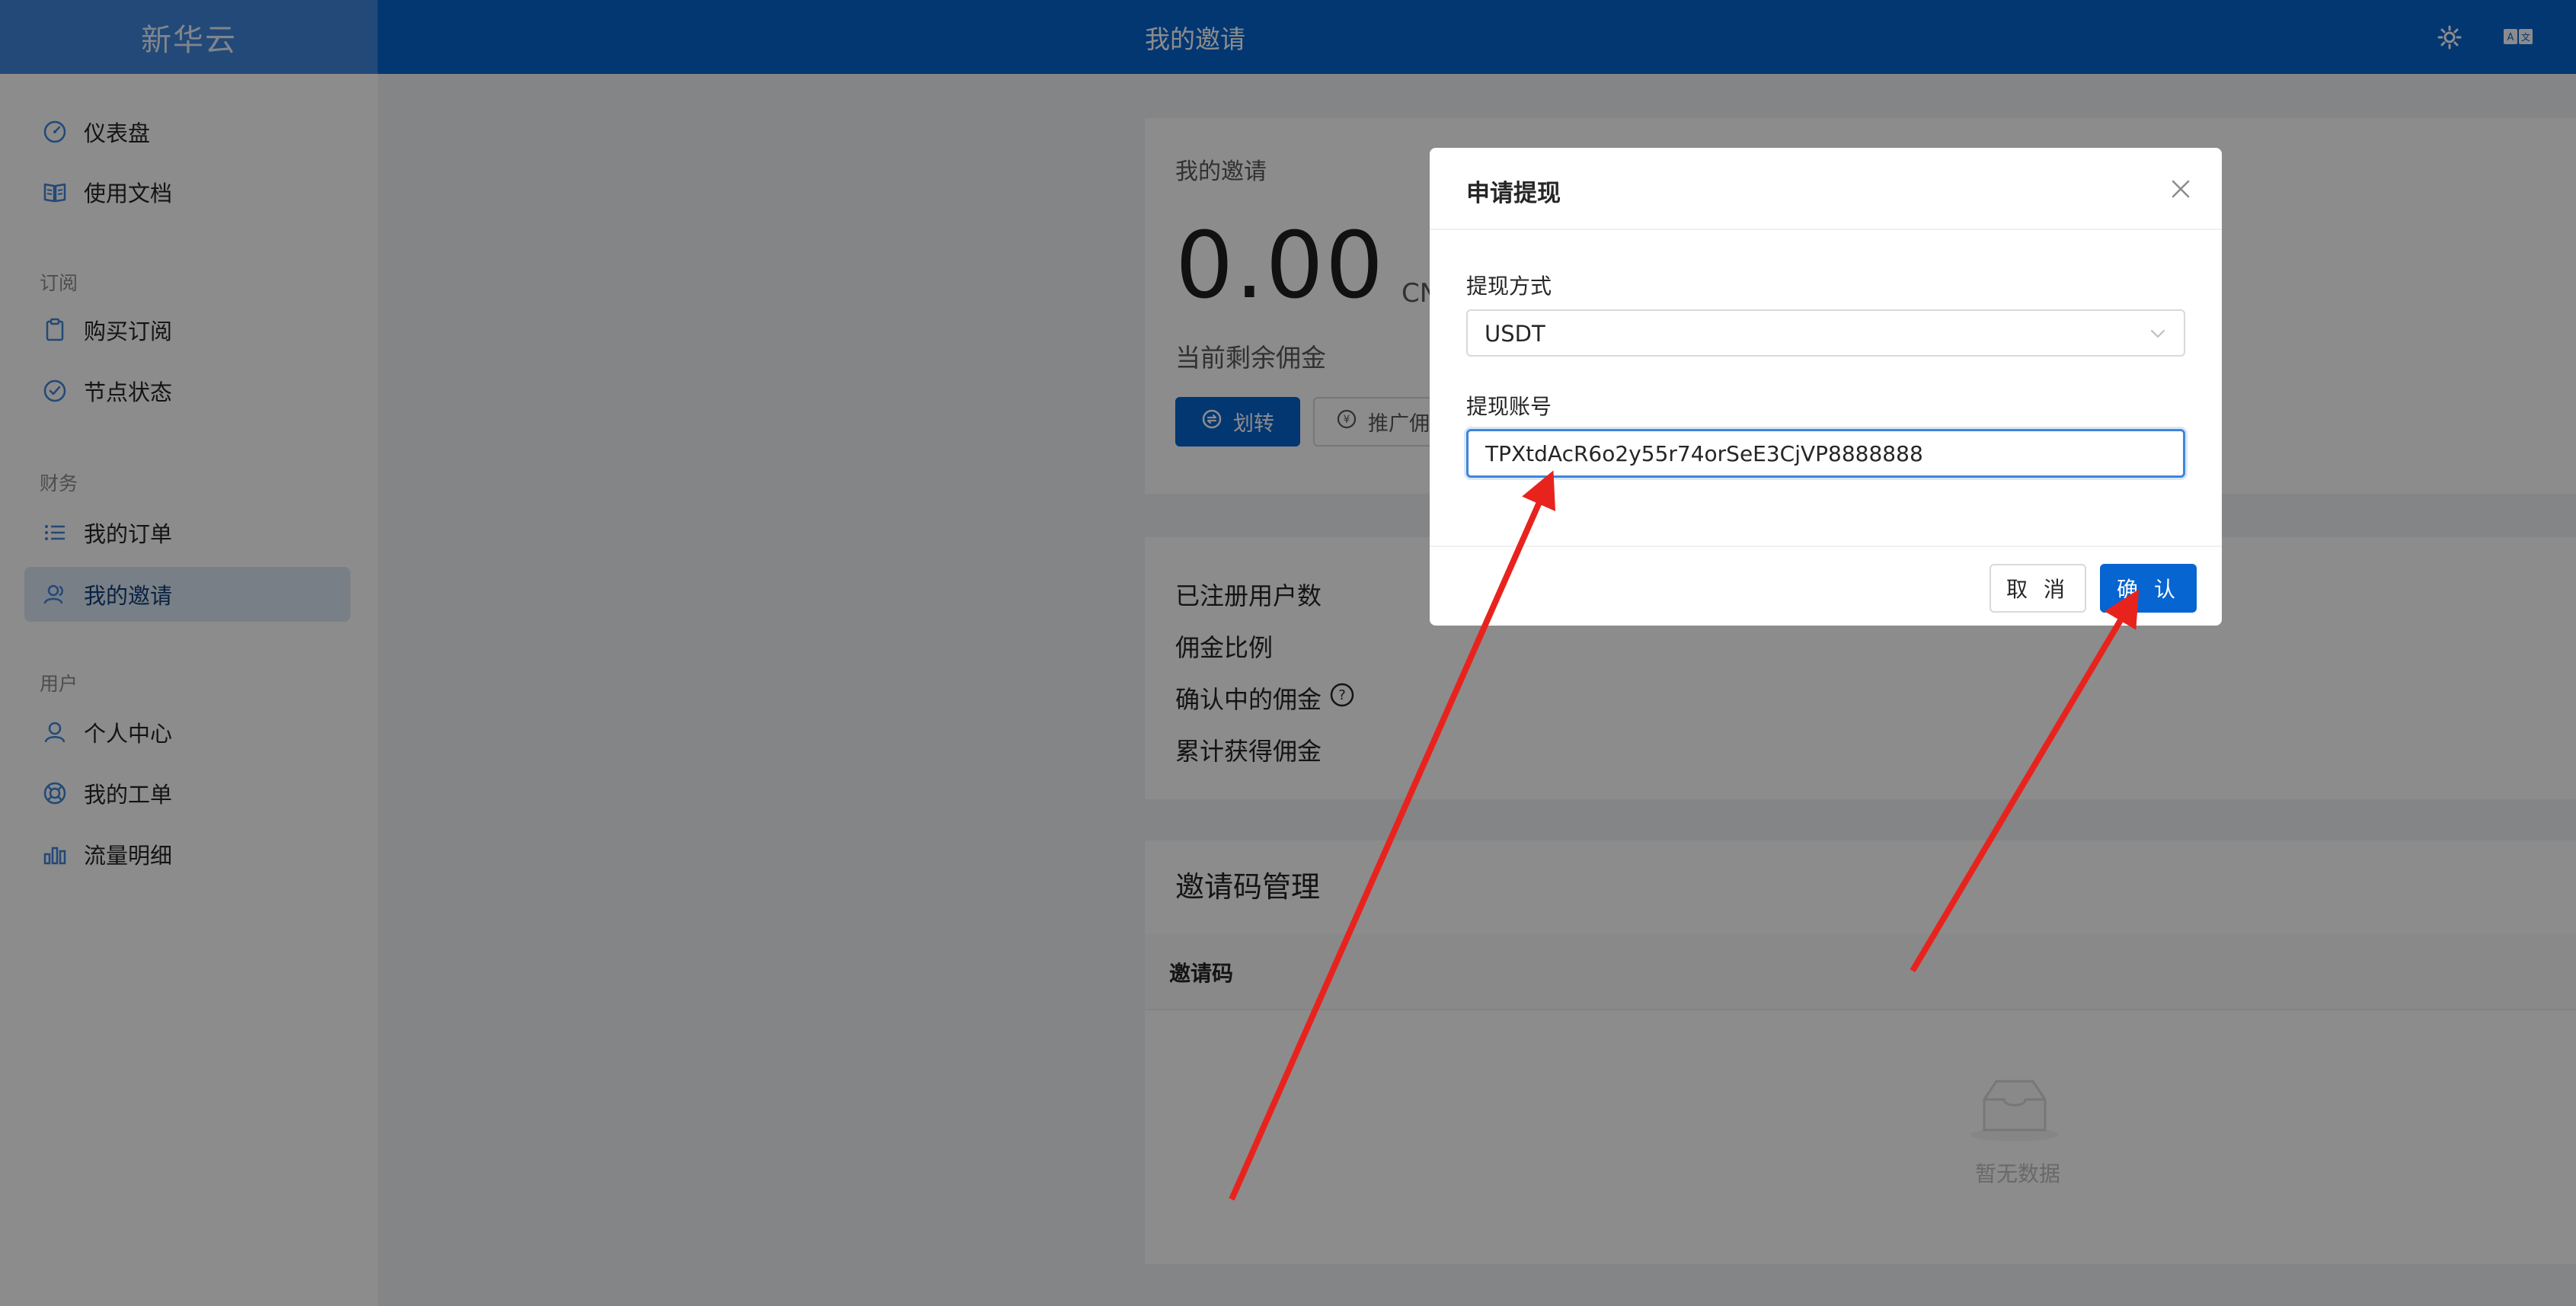 The image size is (2576, 1306). What do you see at coordinates (2038, 588) in the screenshot?
I see `cancel-button: 取 消` at bounding box center [2038, 588].